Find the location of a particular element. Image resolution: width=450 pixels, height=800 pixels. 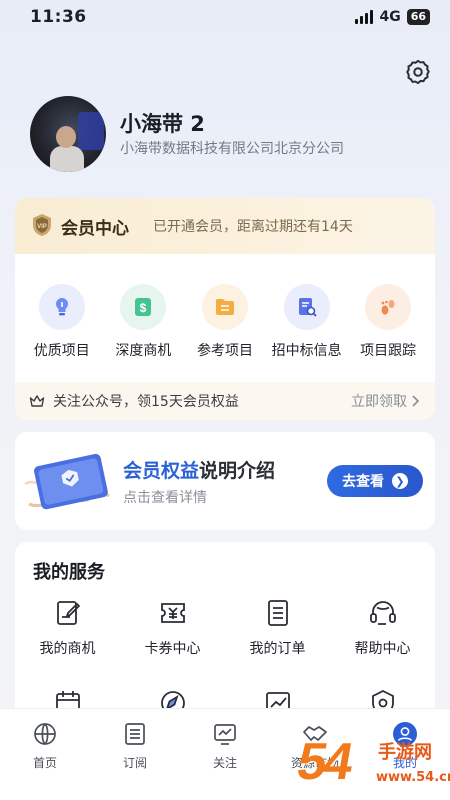

service-label: 我的订单 is located at coordinates (277, 649).